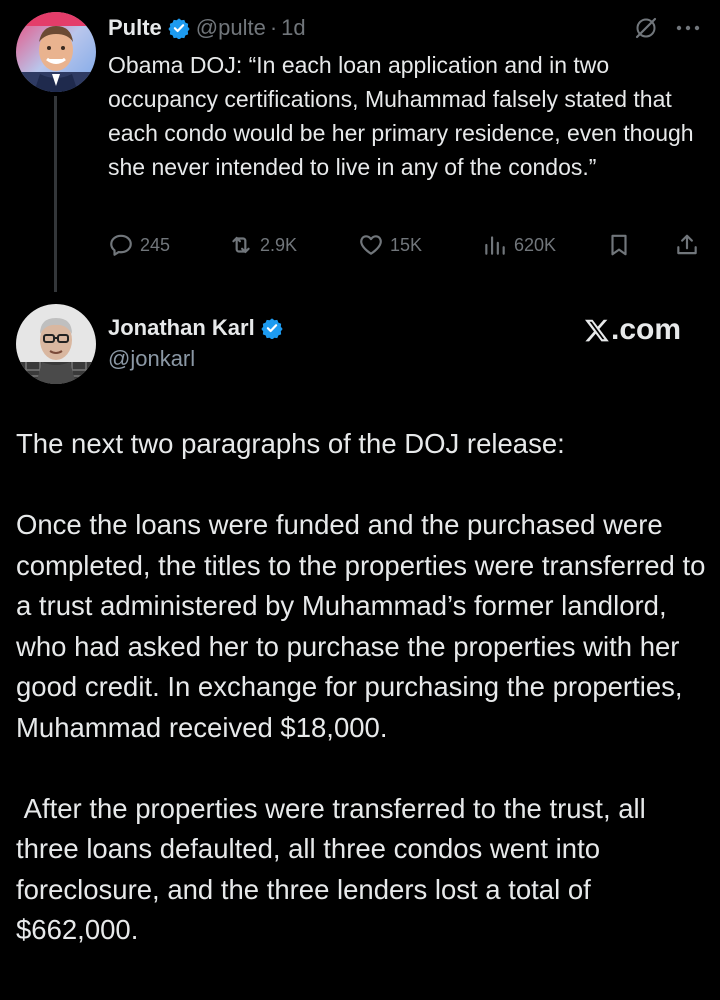 The width and height of the screenshot is (720, 1000). I want to click on views-button: 620K, so click(519, 245).